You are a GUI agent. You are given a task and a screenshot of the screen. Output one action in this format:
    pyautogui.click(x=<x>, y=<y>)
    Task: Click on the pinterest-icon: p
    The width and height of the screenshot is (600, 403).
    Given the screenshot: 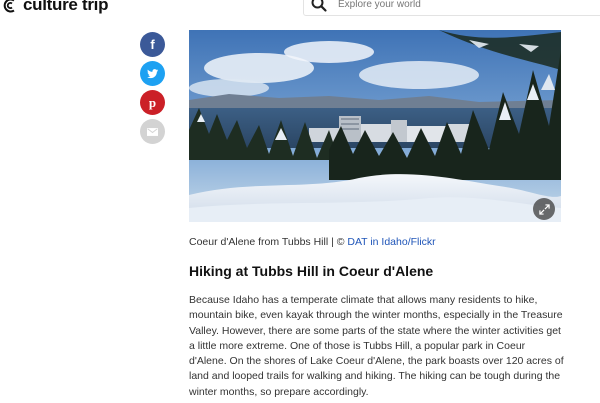 What is the action you would take?
    pyautogui.click(x=152, y=102)
    